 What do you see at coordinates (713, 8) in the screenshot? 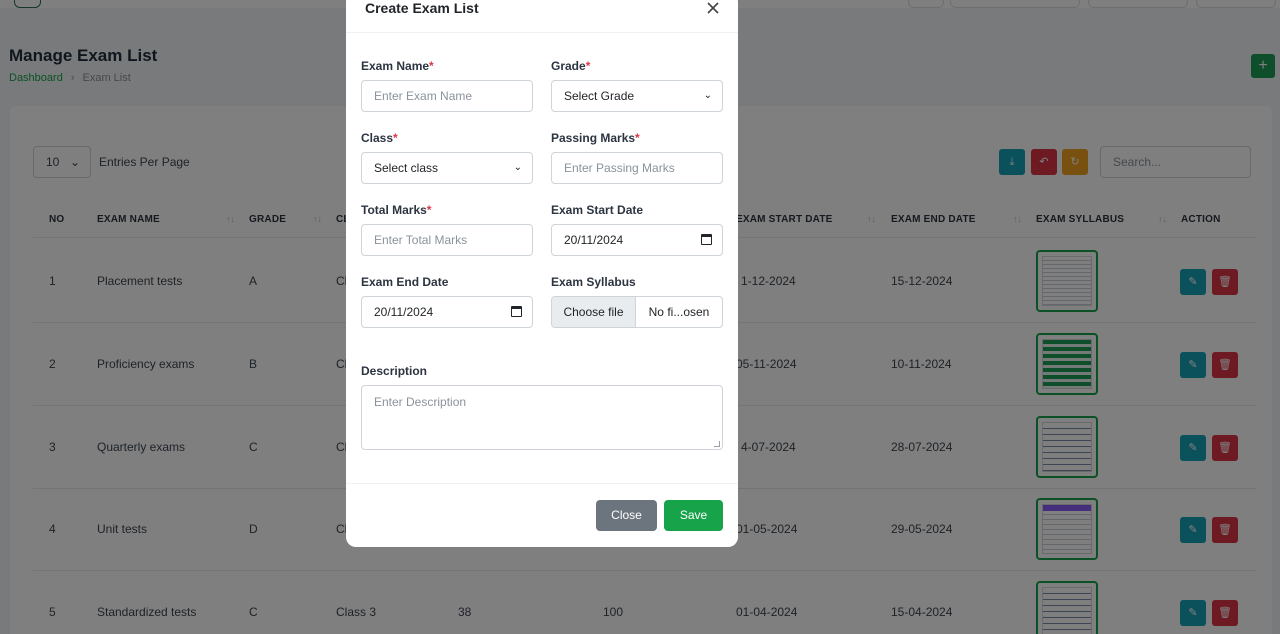
I see `close-icon` at bounding box center [713, 8].